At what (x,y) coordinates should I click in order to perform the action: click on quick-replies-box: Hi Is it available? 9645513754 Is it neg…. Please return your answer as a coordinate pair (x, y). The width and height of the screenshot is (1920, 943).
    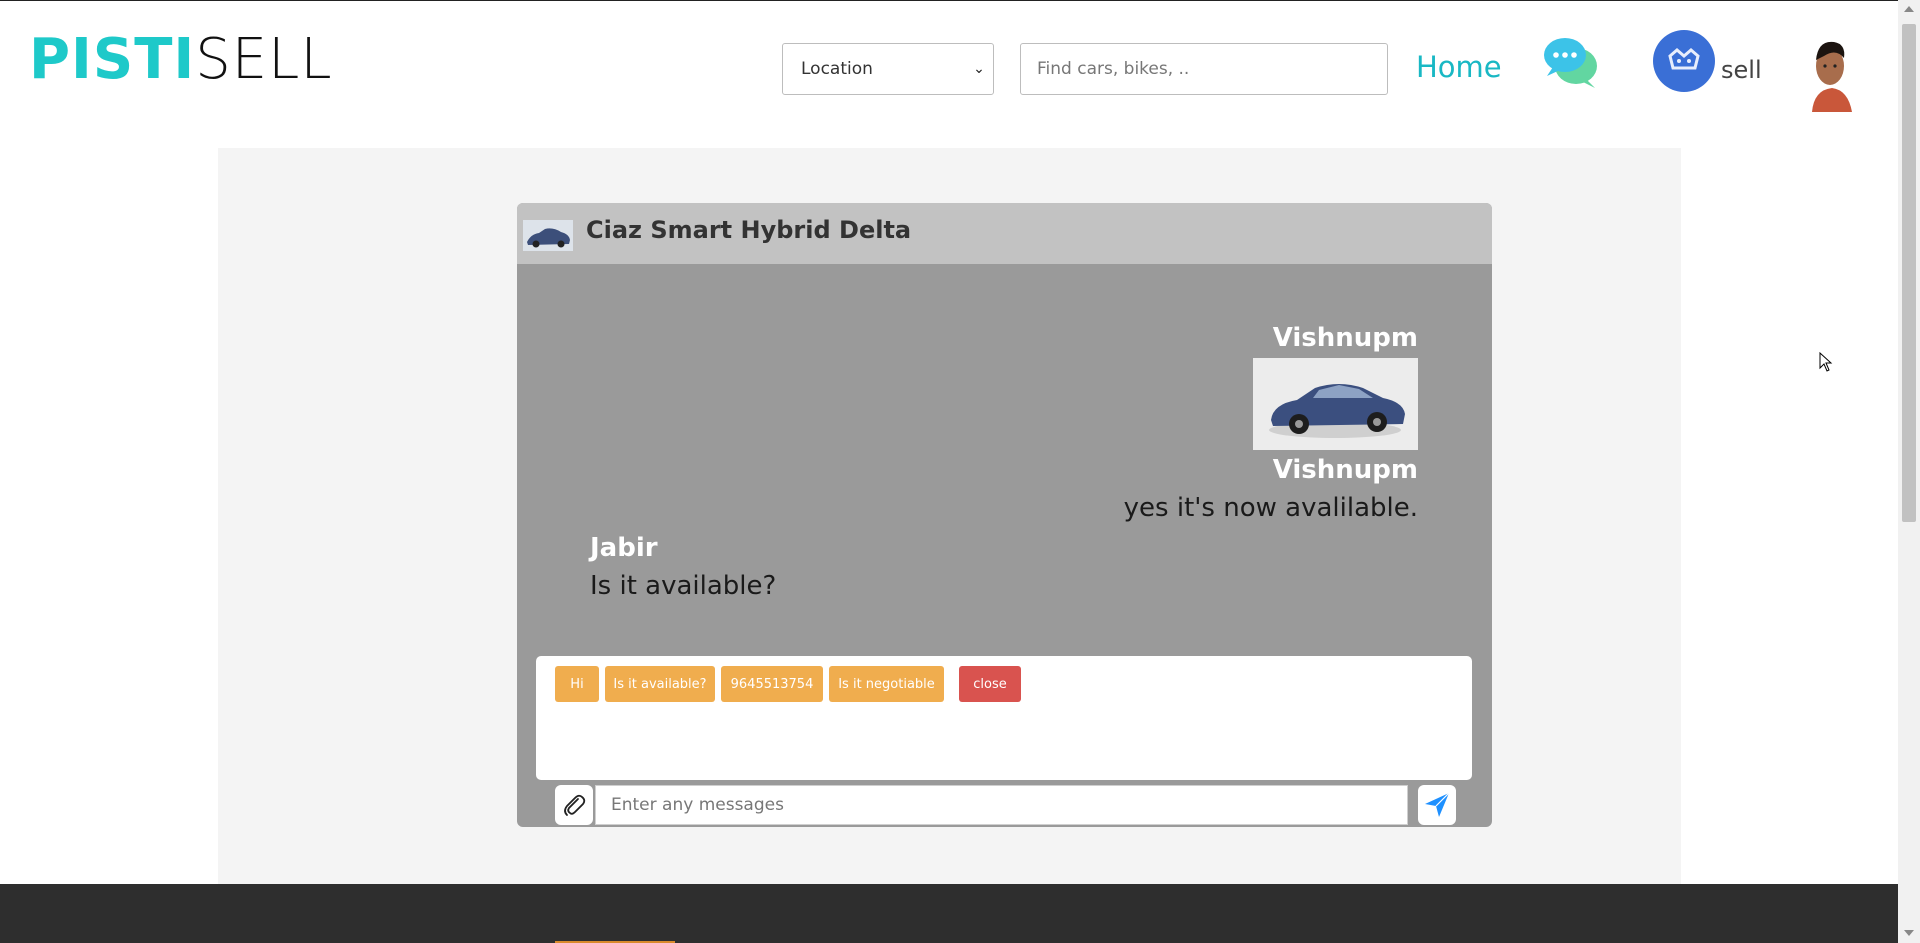
    Looking at the image, I should click on (1004, 718).